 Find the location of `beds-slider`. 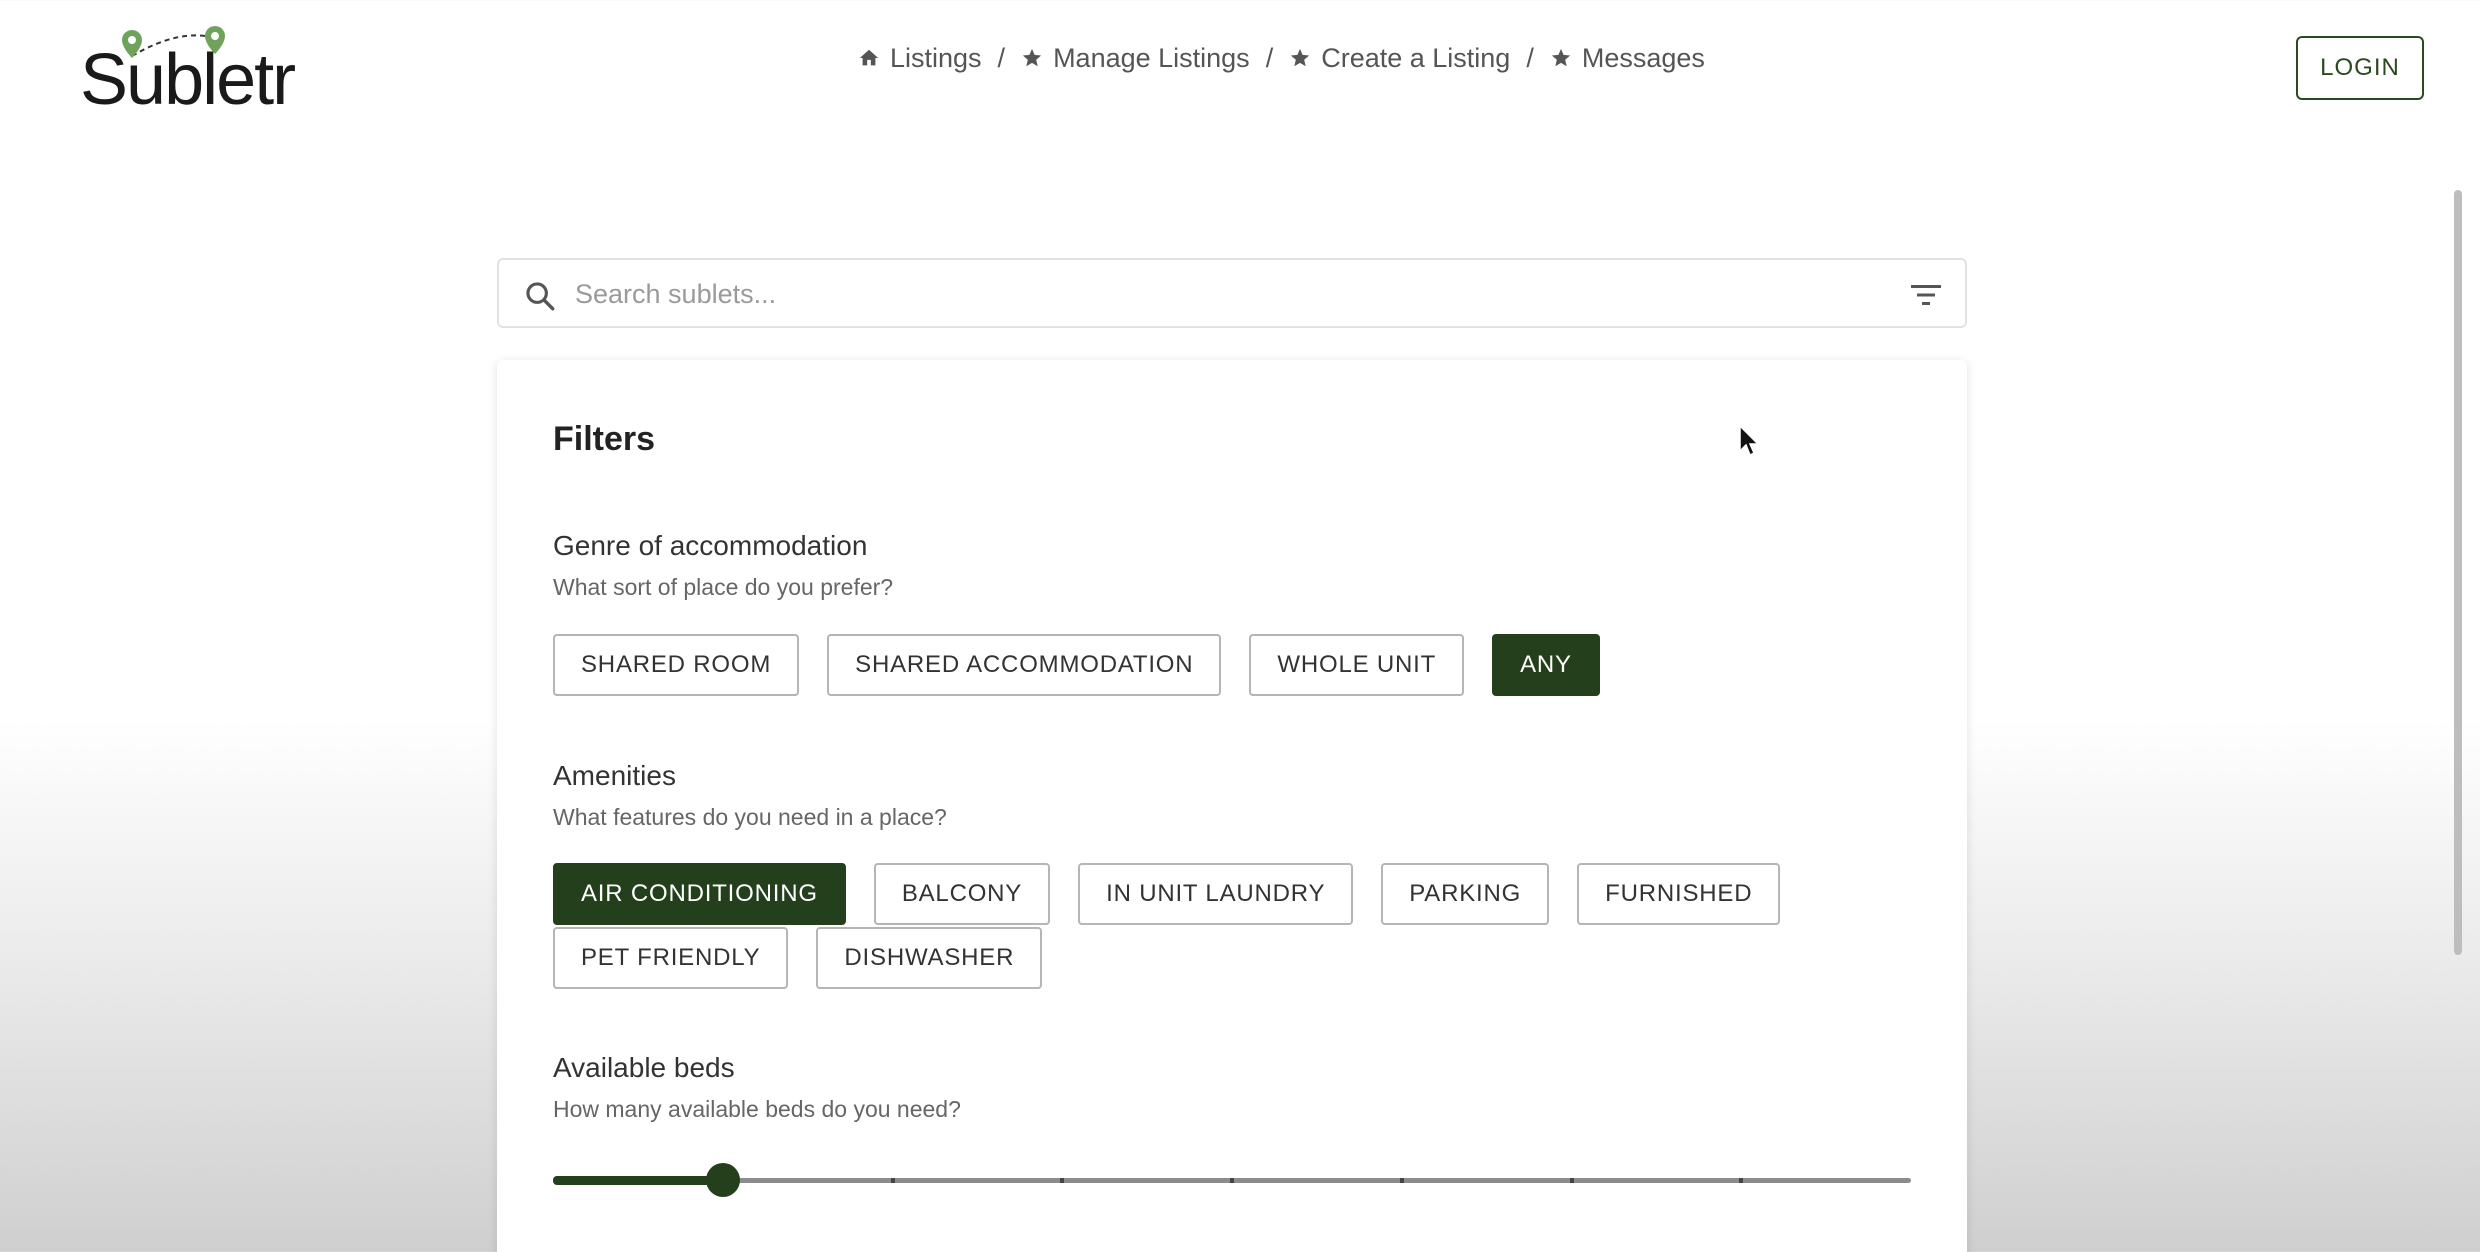

beds-slider is located at coordinates (1232, 1180).